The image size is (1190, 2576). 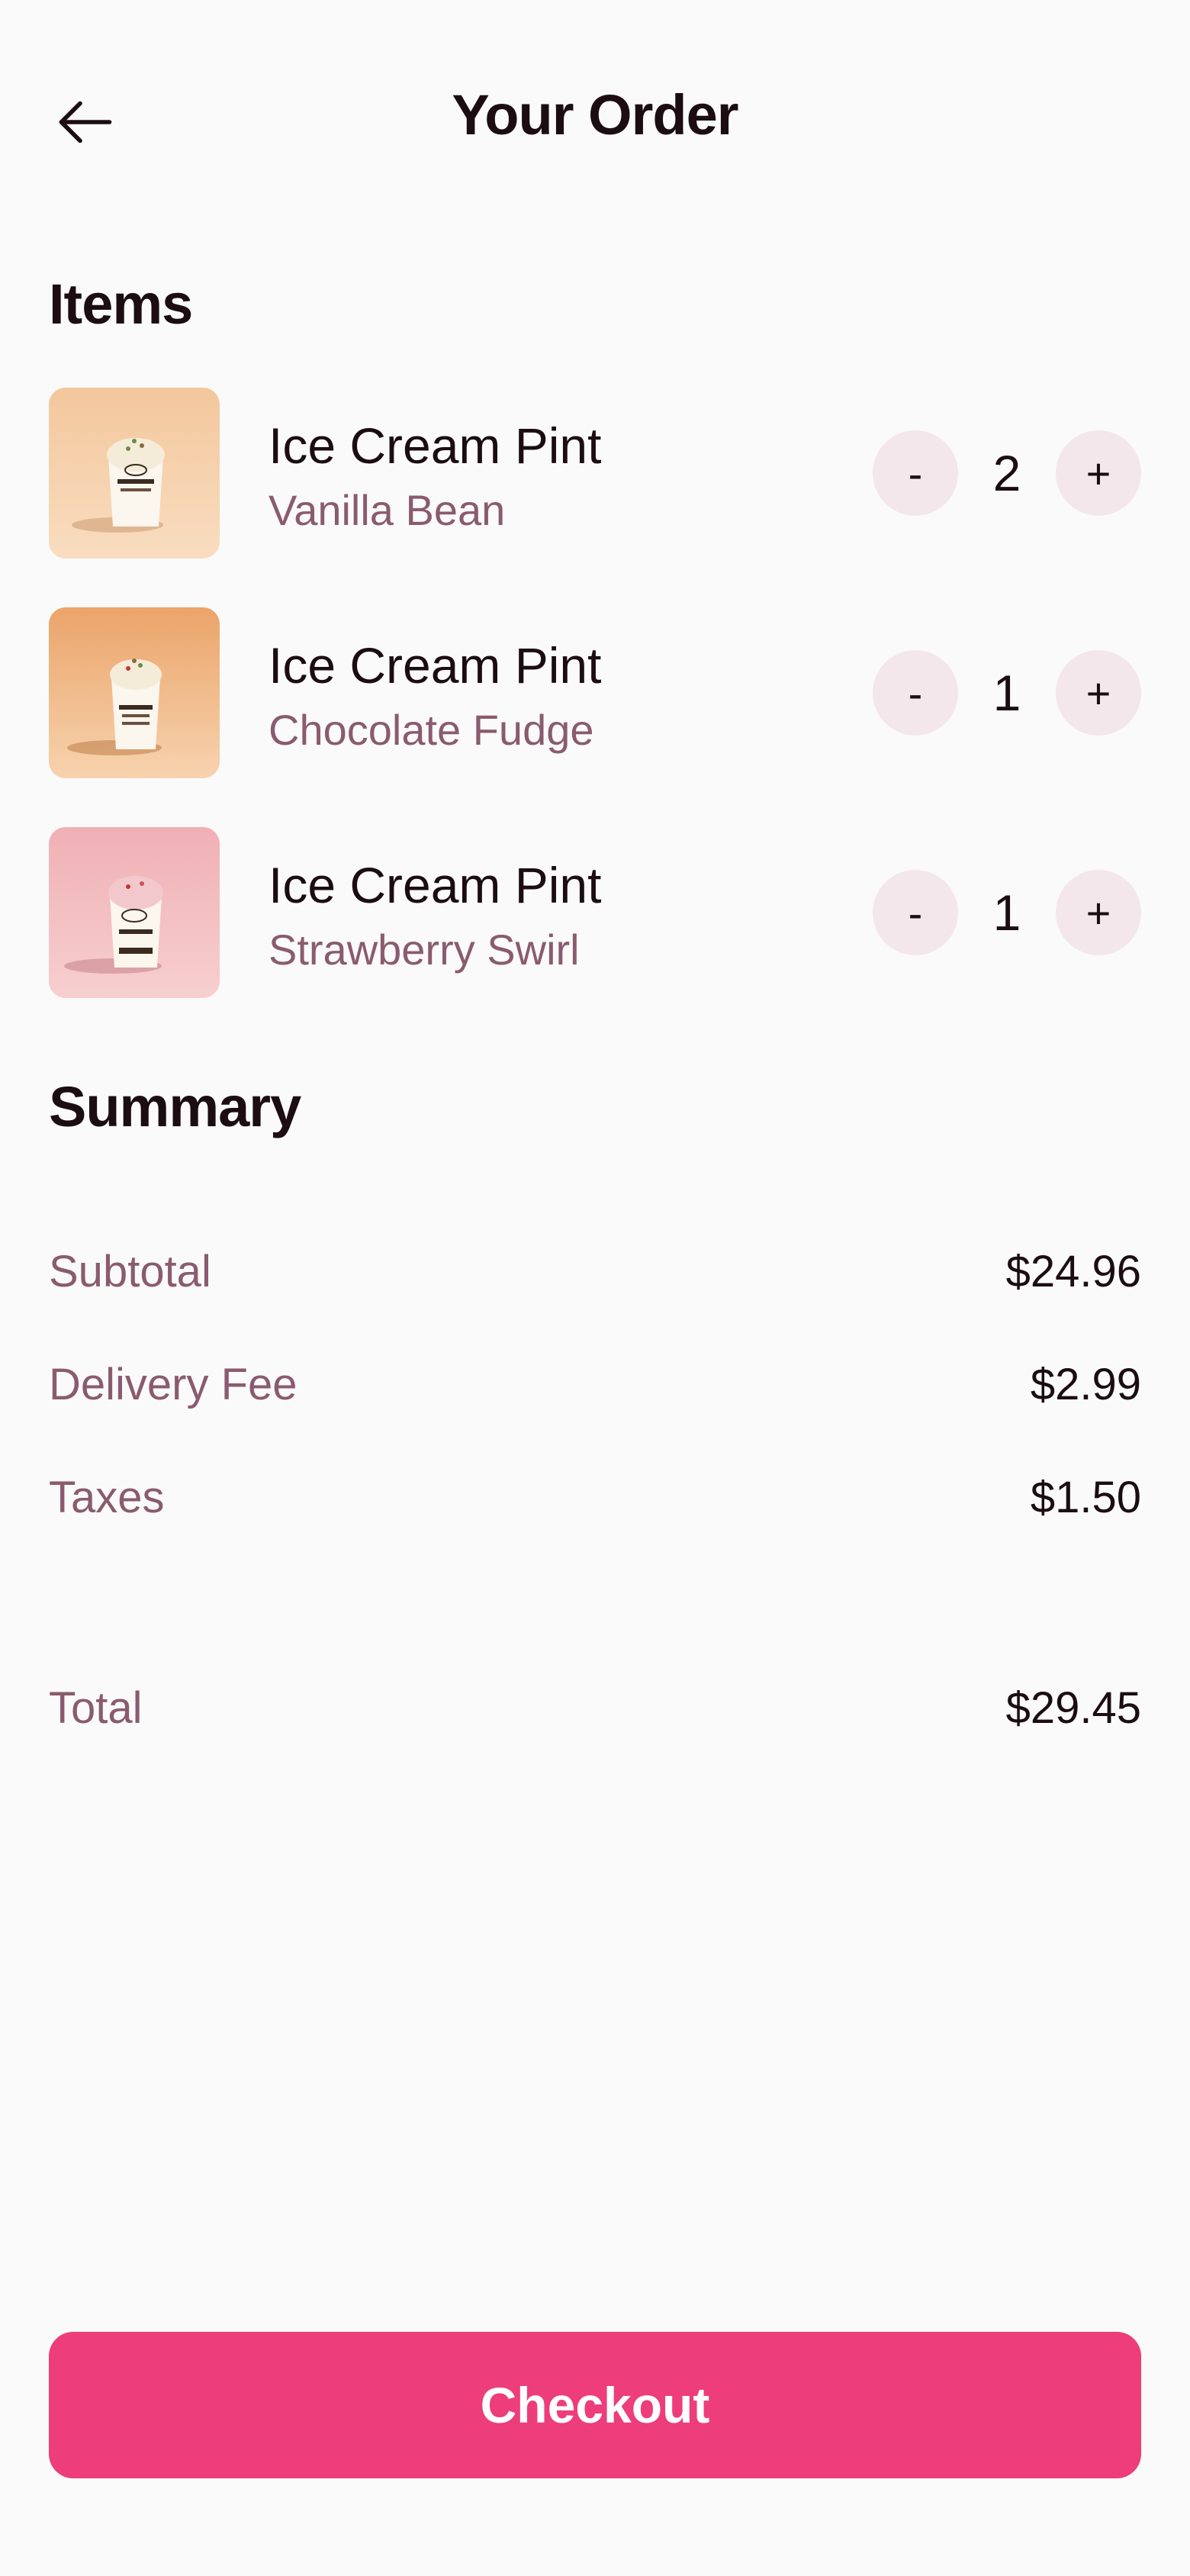 I want to click on item-flavor: Strawberry Swirl, so click(x=424, y=950).